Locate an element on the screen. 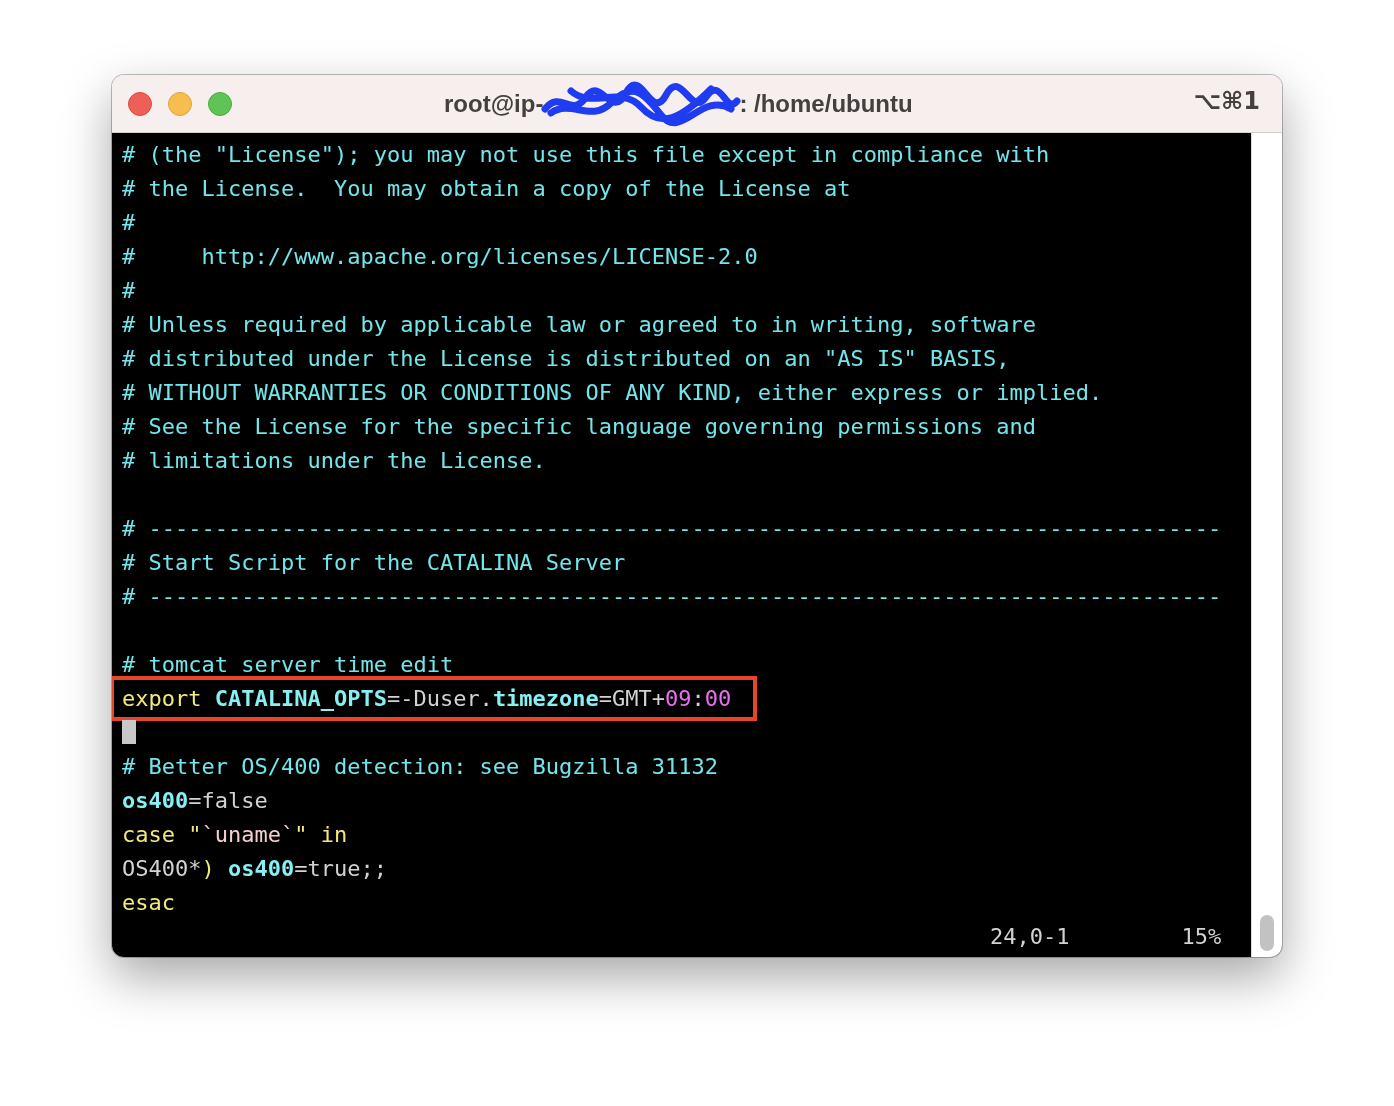  window-title: root@ip- is located at coordinates (494, 104).